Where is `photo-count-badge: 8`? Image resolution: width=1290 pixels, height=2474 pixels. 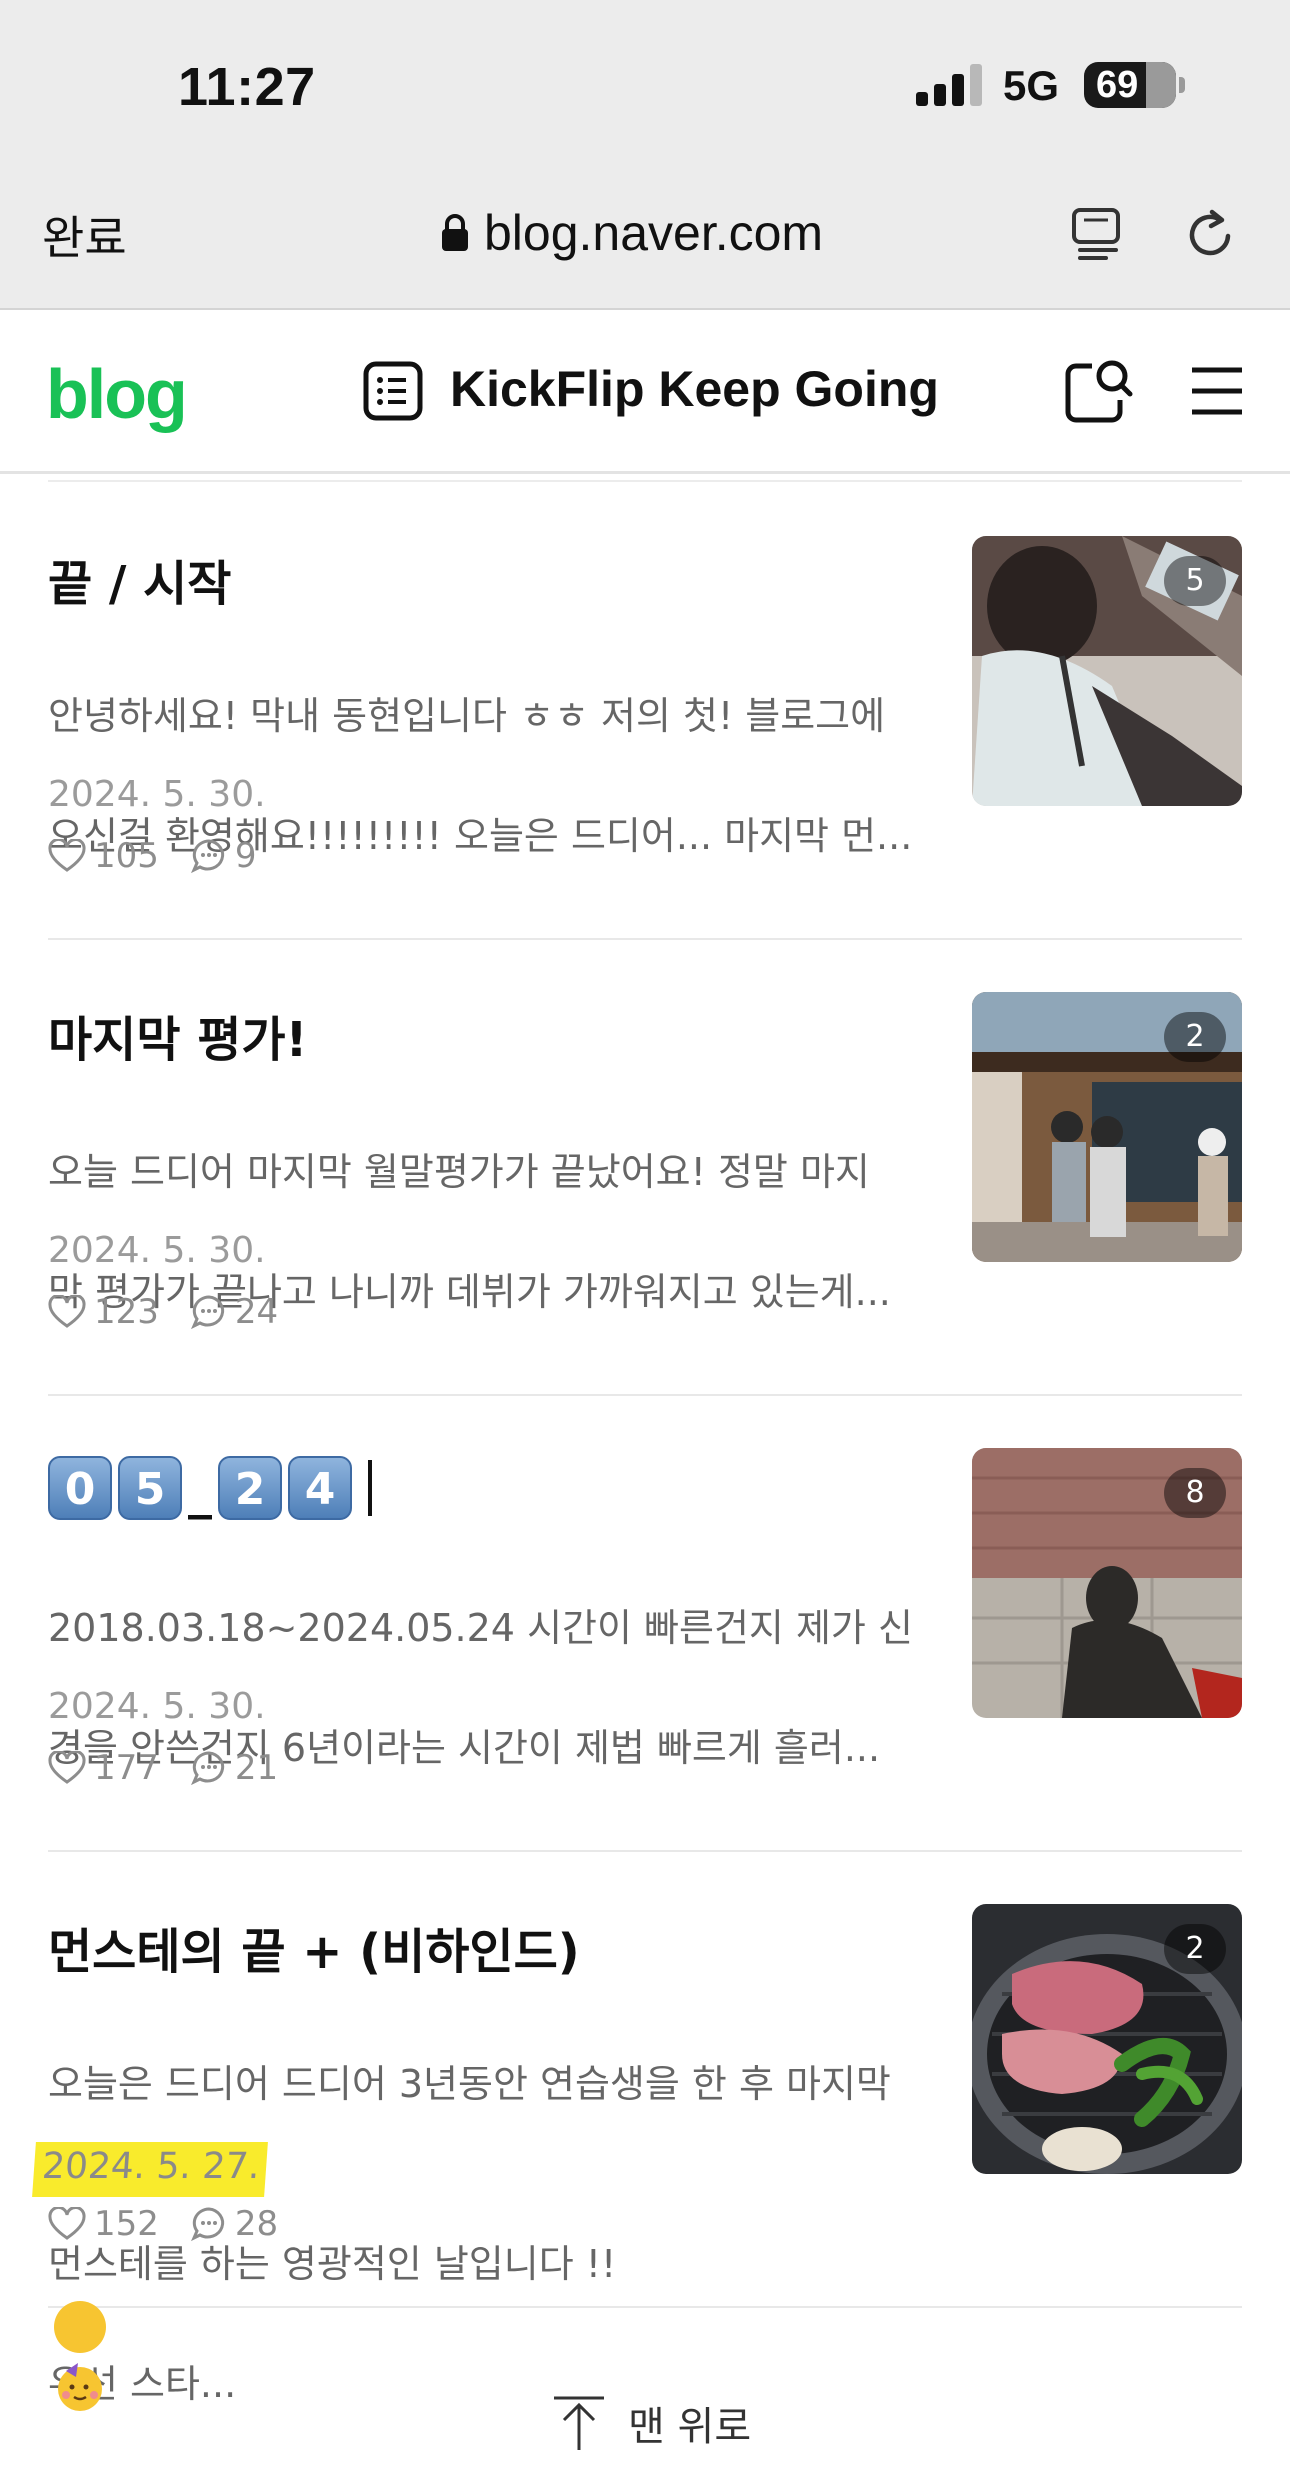
photo-count-badge: 8 is located at coordinates (1195, 1493).